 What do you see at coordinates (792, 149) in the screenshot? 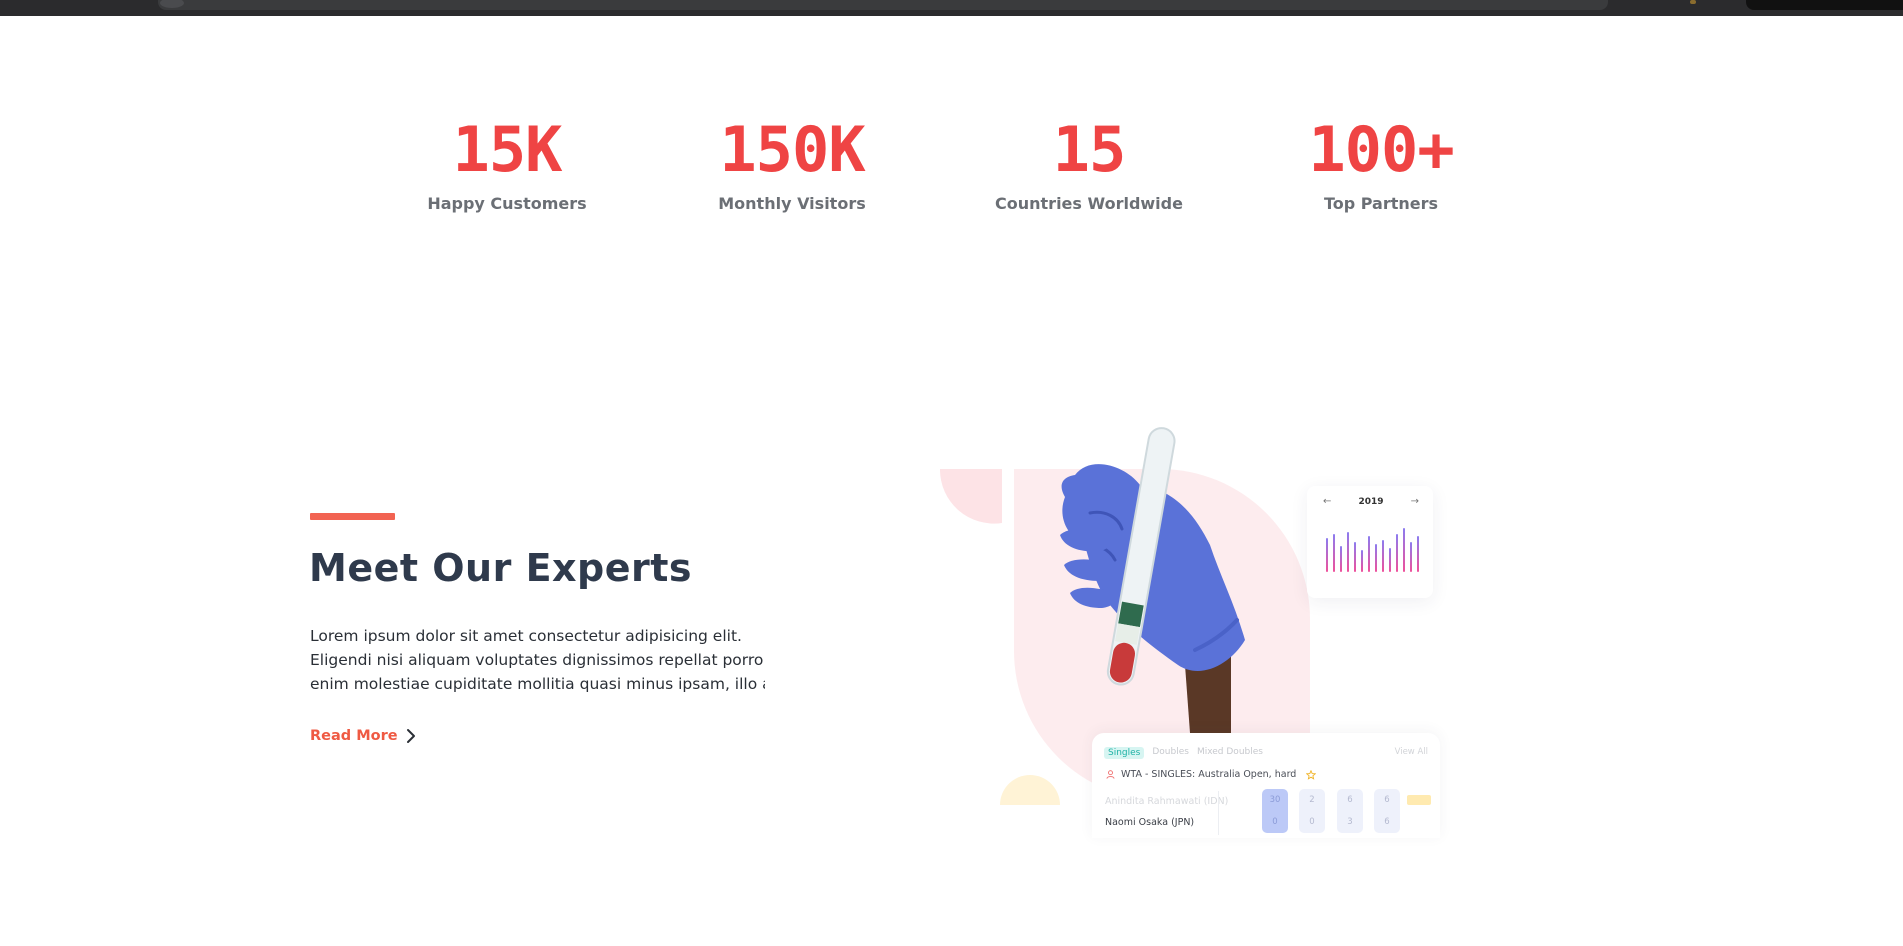
I see `stat-value: 150K` at bounding box center [792, 149].